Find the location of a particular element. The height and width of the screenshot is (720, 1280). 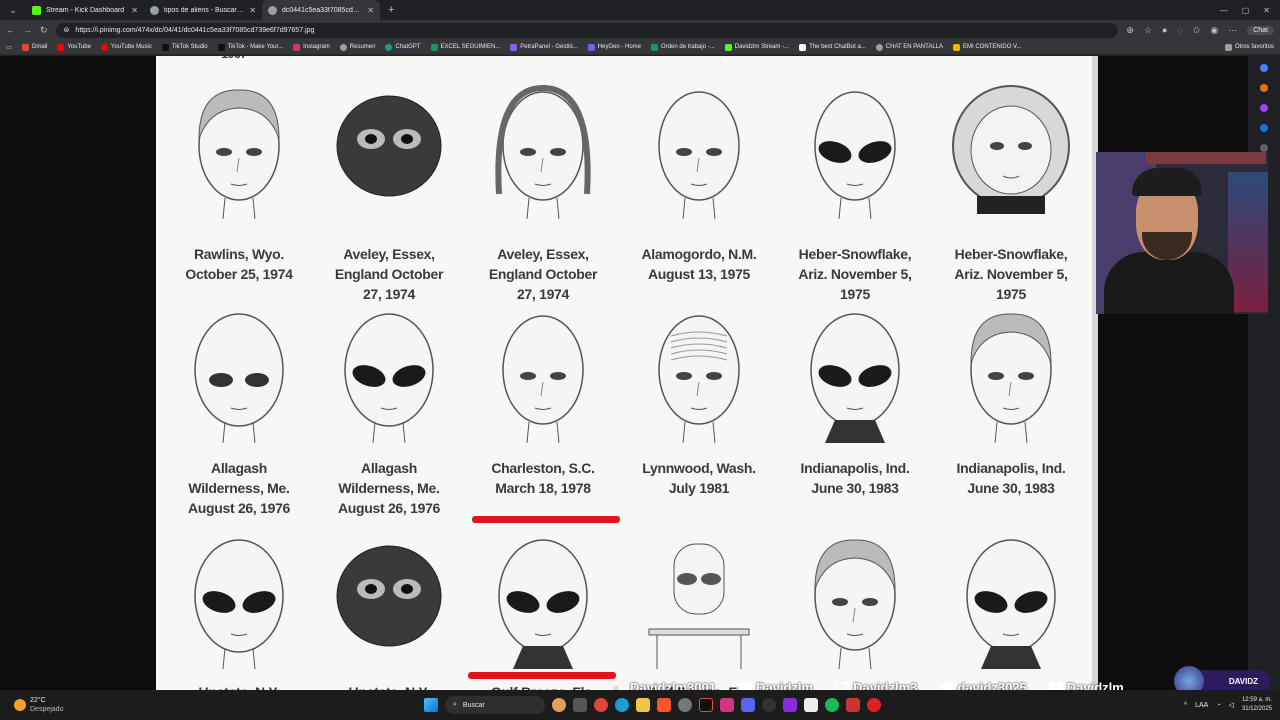

sighting-caption: Heber-Snowflake, Ariz. November 5, 1975 is located at coordinates (855, 274).